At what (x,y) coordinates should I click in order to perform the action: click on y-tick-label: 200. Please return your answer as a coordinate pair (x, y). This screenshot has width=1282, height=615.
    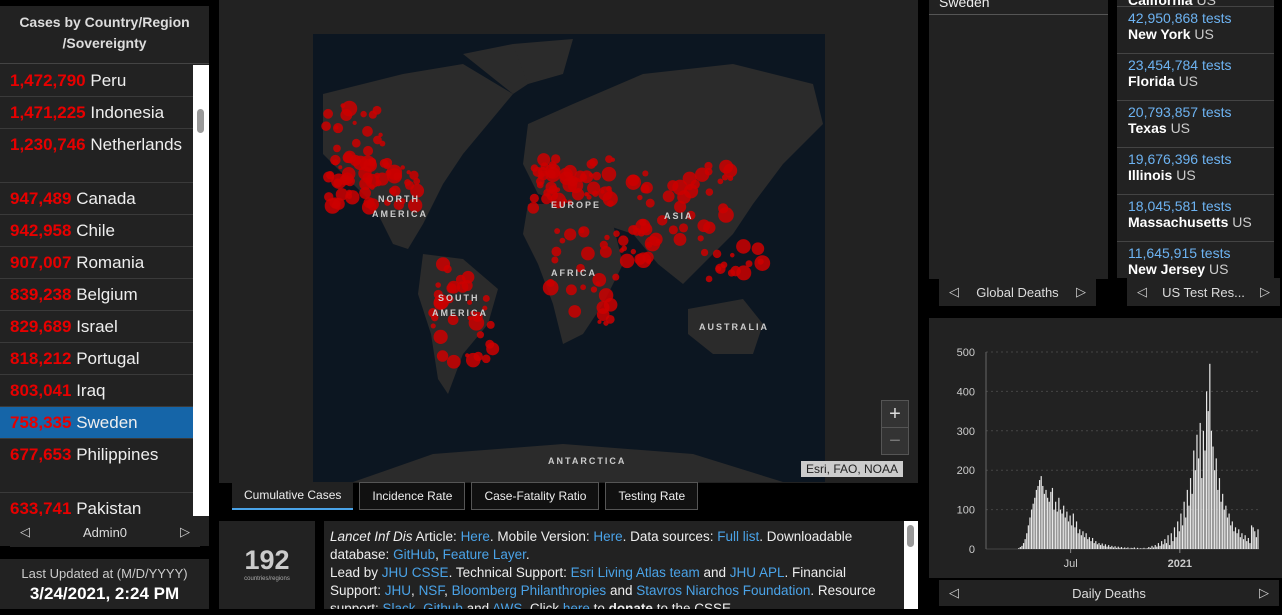
    Looking at the image, I should click on (966, 471).